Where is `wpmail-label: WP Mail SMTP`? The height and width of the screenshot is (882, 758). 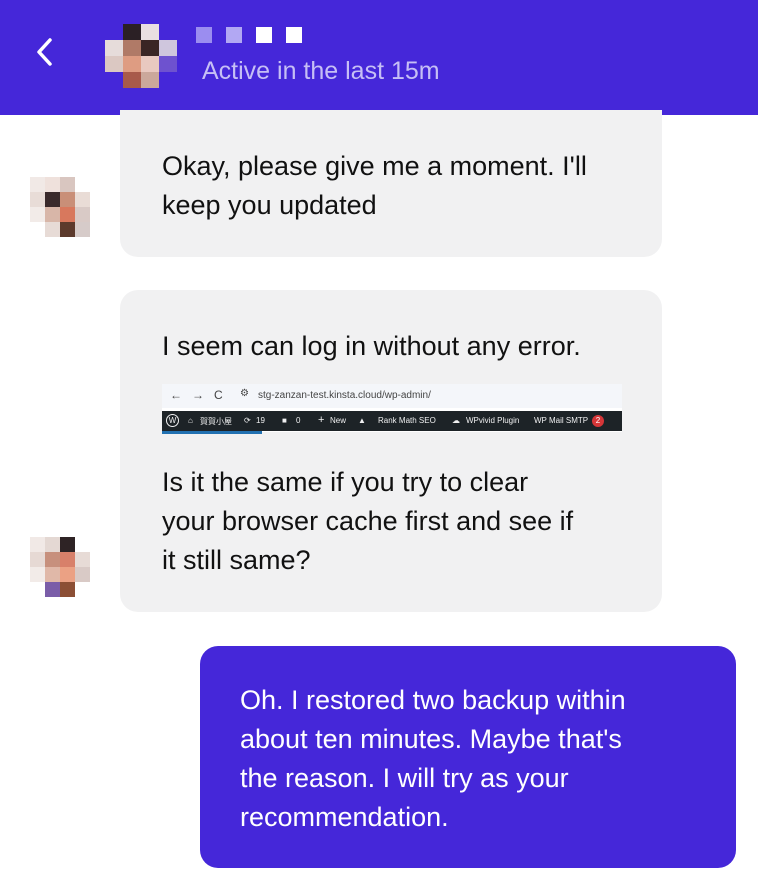
wpmail-label: WP Mail SMTP is located at coordinates (561, 420).